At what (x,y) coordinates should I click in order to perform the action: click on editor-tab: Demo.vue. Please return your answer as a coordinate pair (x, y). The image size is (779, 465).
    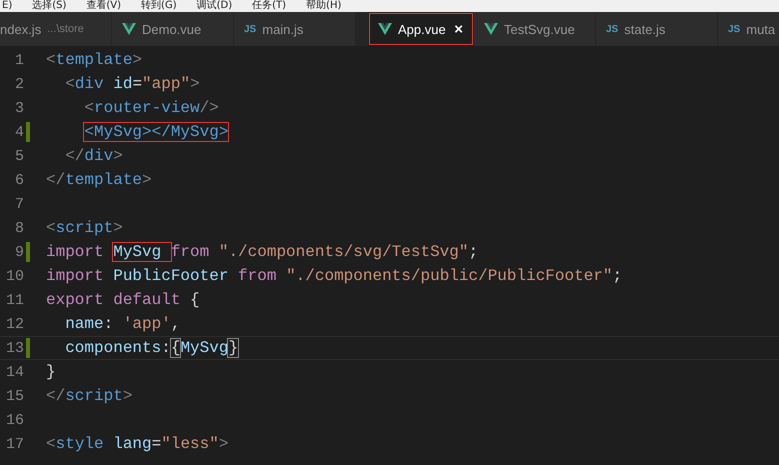
    Looking at the image, I should click on (173, 29).